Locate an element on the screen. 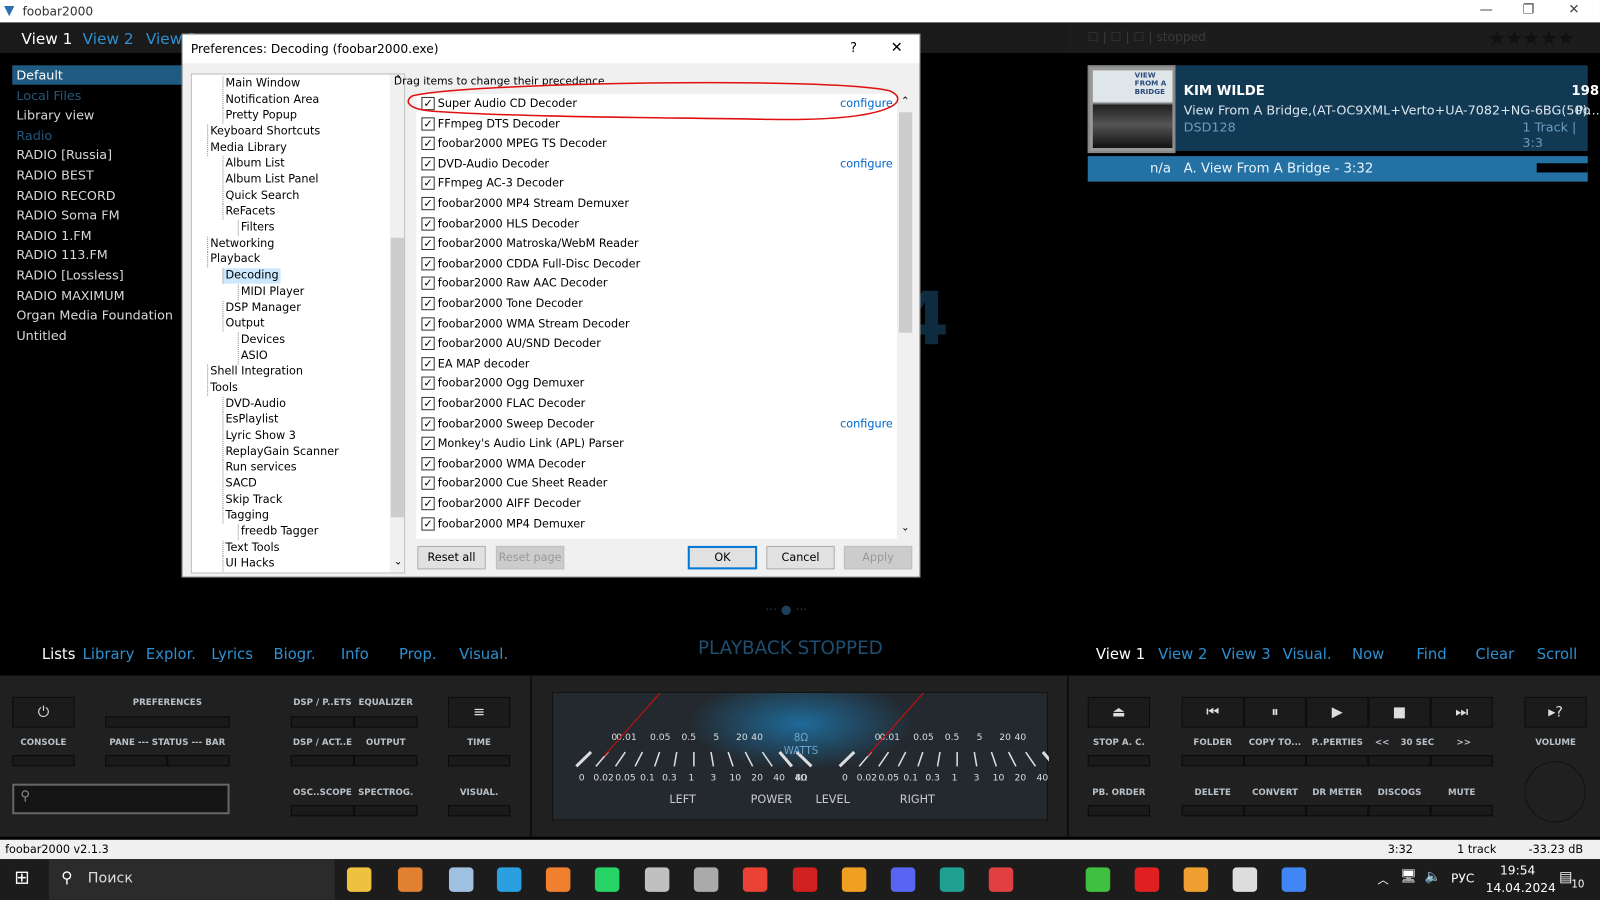 The image size is (1600, 900). decoder-row: ✓ foobar2000 MP4 Demuxer is located at coordinates (659, 524).